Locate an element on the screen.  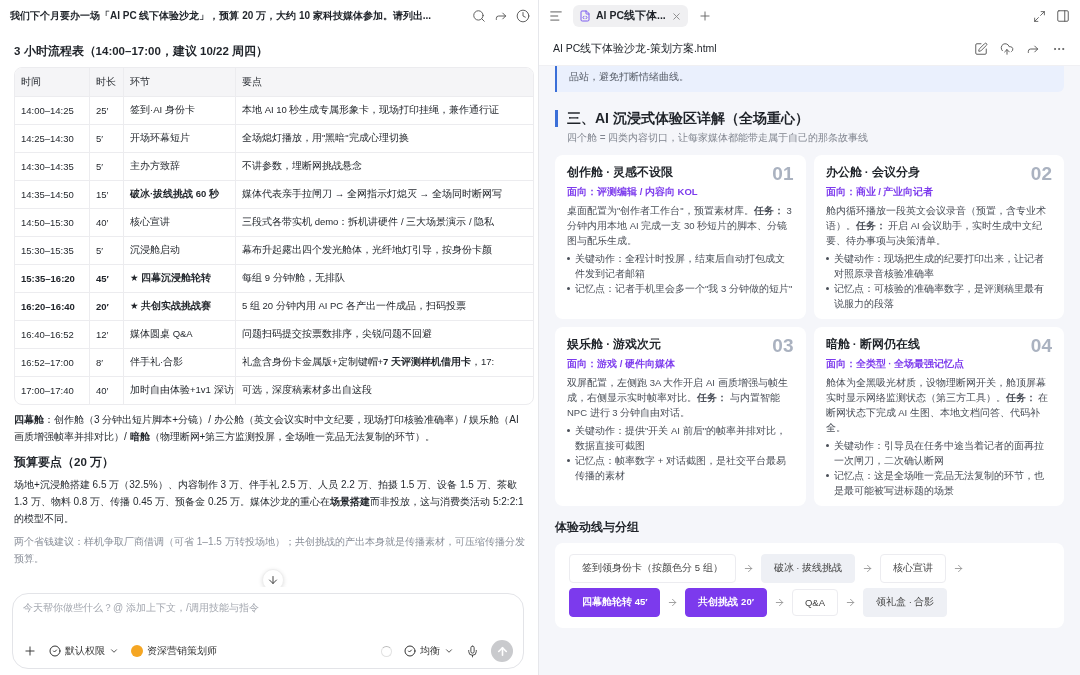
flow-title: 体验动线与分组 is located at coordinates (597, 527).